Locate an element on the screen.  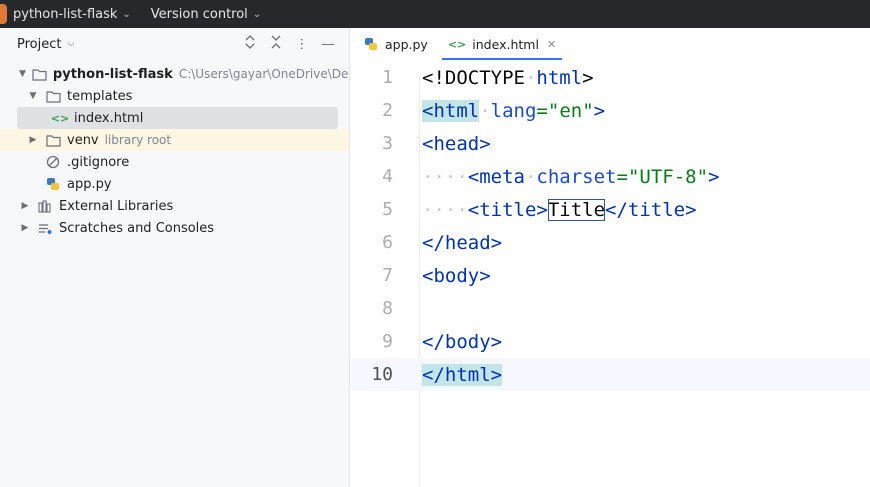
code-line: 5 ····<title>Title</title> is located at coordinates (610, 209).